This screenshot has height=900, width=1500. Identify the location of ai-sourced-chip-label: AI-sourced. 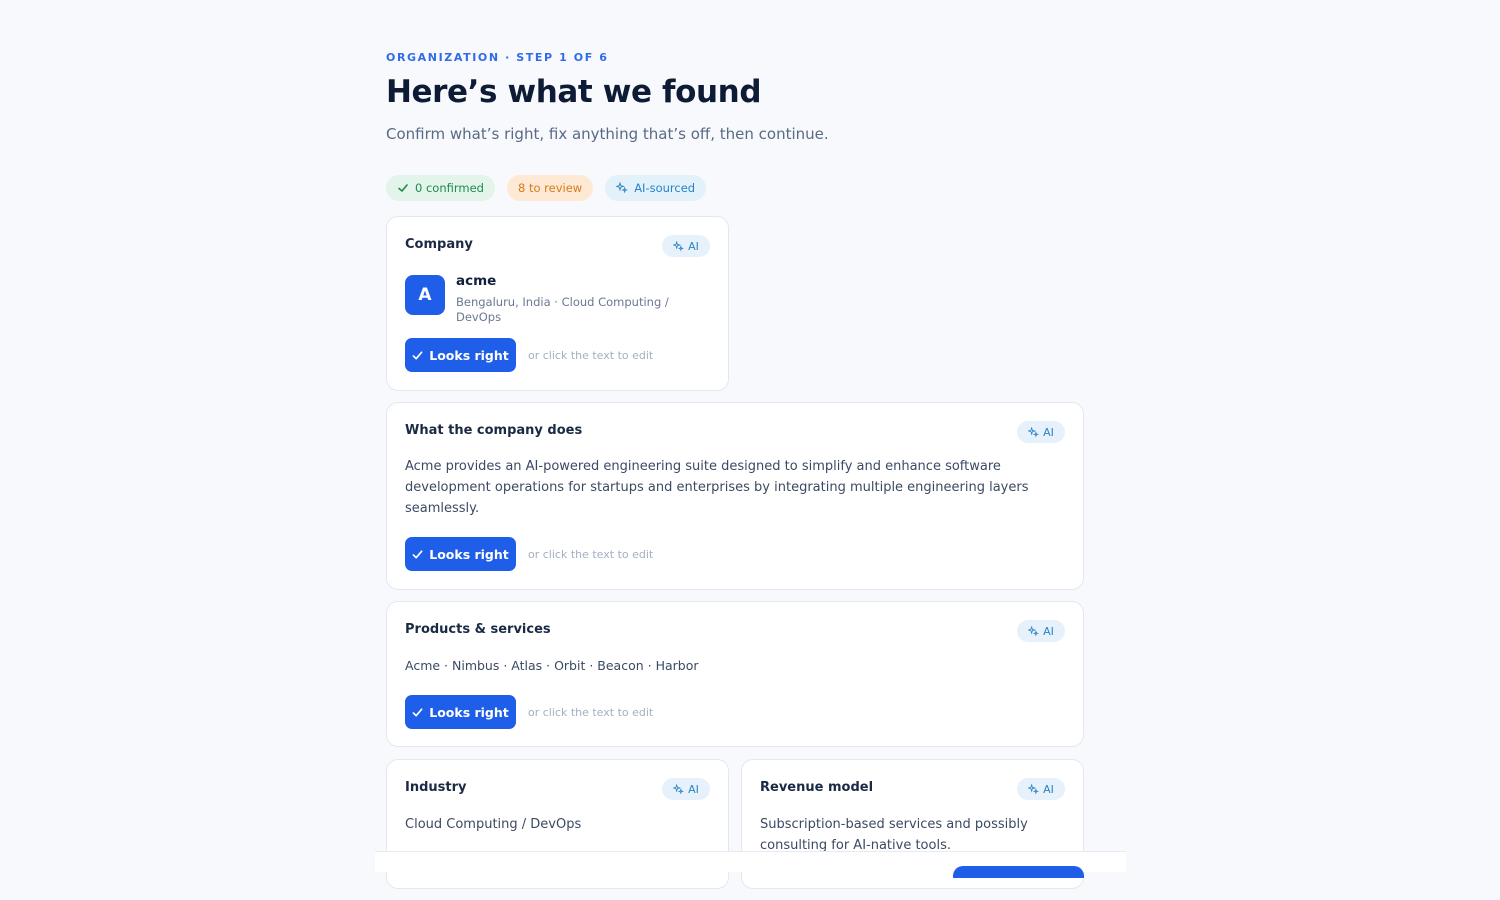
(665, 188).